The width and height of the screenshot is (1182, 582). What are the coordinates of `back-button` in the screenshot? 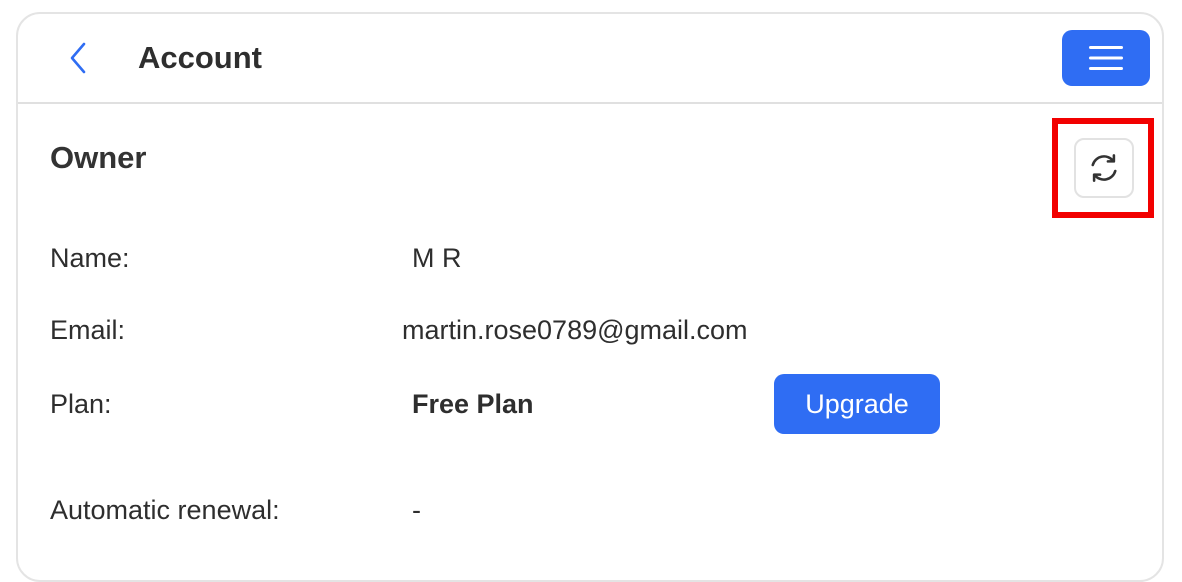 It's located at (78, 58).